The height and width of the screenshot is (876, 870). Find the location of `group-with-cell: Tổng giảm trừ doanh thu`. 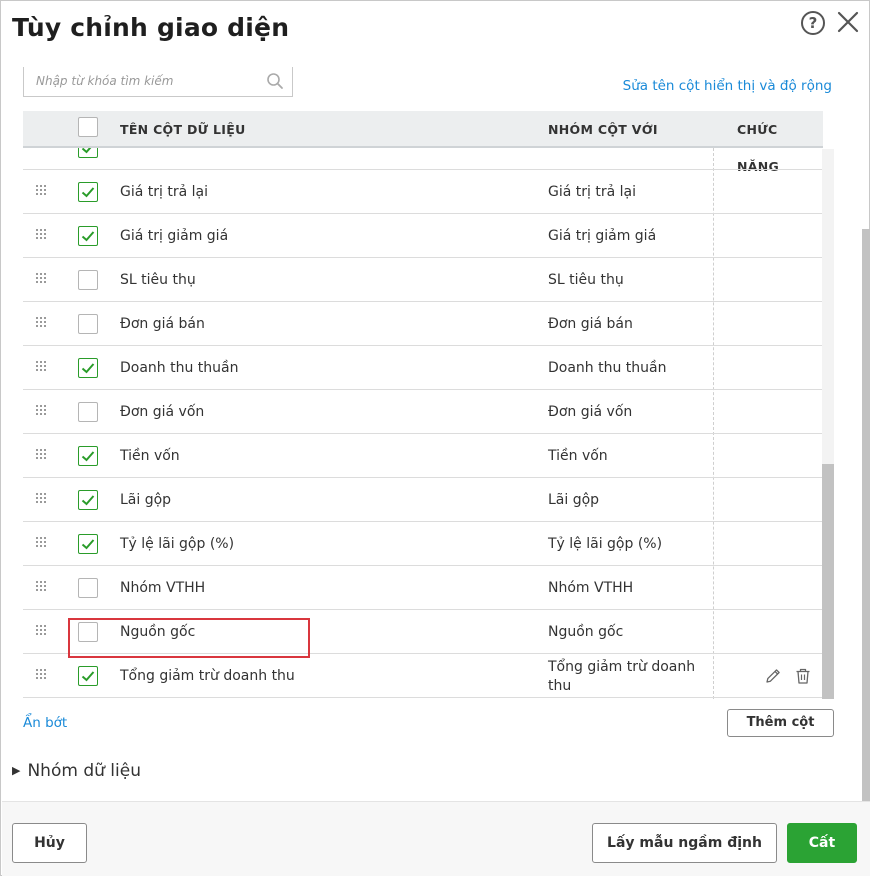

group-with-cell: Tổng giảm trừ doanh thu is located at coordinates (622, 676).